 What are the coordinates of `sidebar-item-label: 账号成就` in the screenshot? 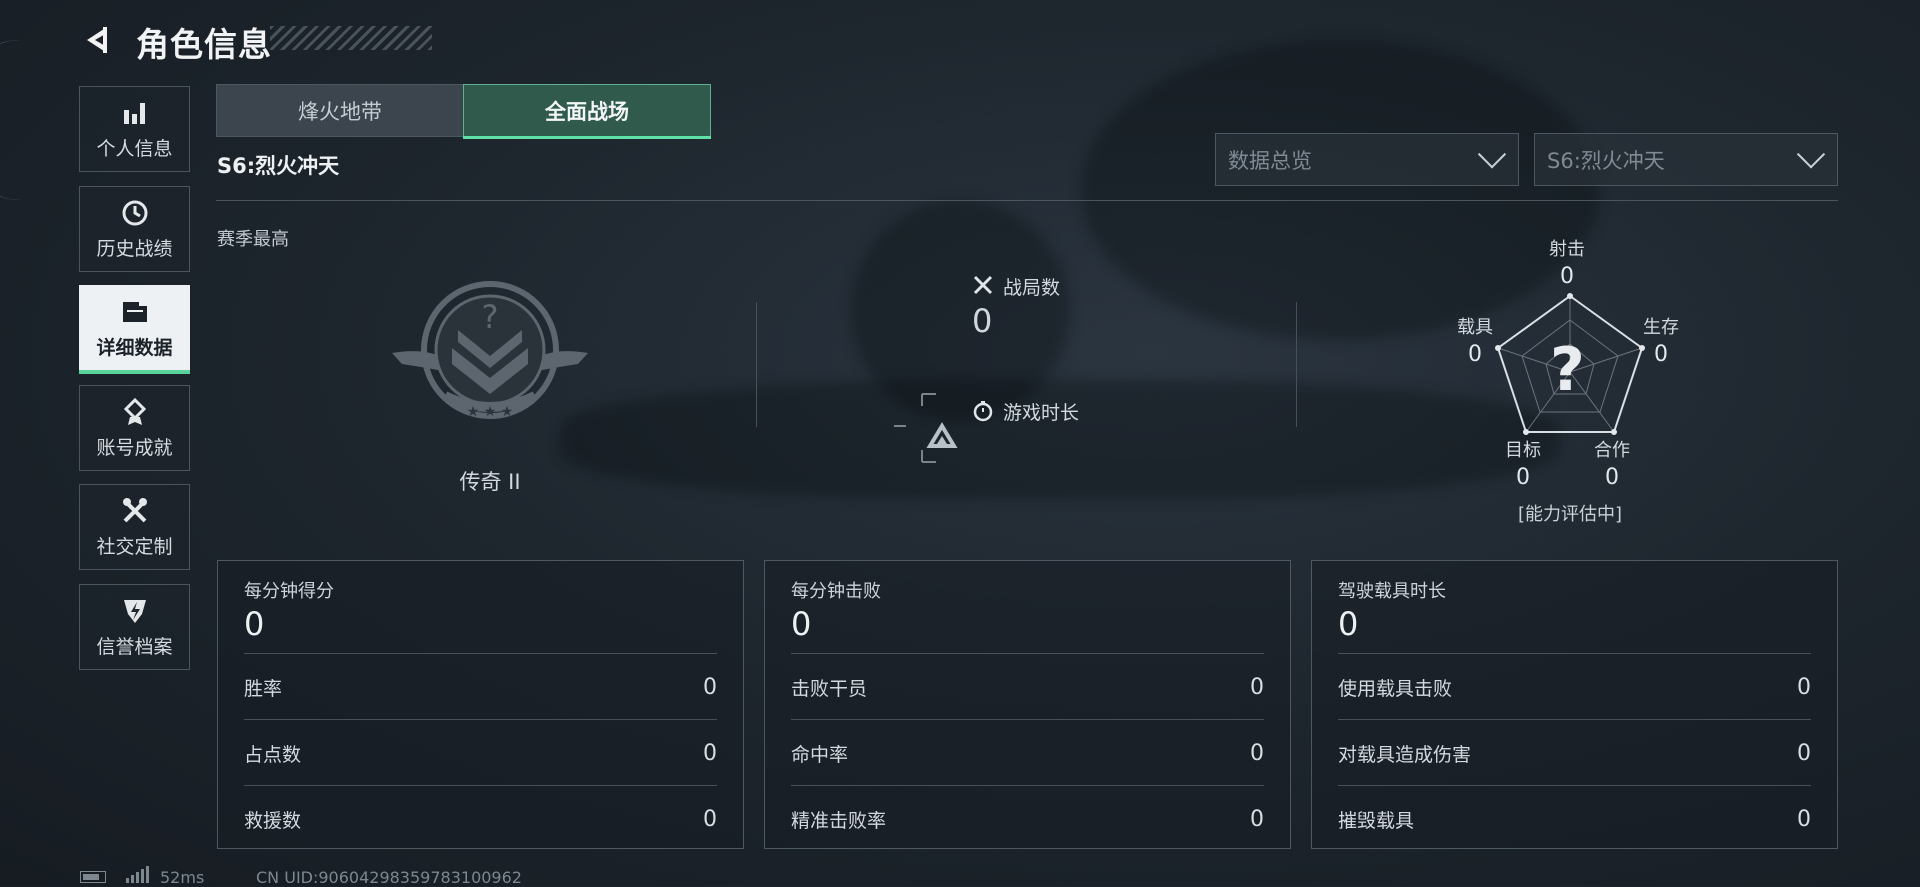 It's located at (134, 447).